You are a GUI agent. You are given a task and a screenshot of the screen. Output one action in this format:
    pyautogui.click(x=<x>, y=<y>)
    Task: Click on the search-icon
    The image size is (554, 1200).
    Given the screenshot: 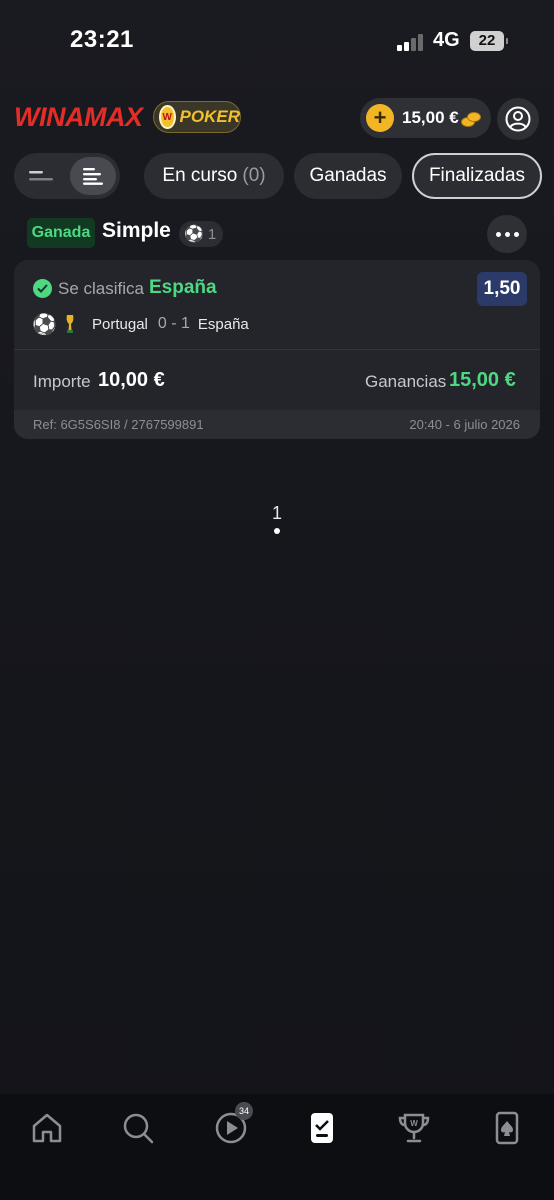 What is the action you would take?
    pyautogui.click(x=138, y=1128)
    